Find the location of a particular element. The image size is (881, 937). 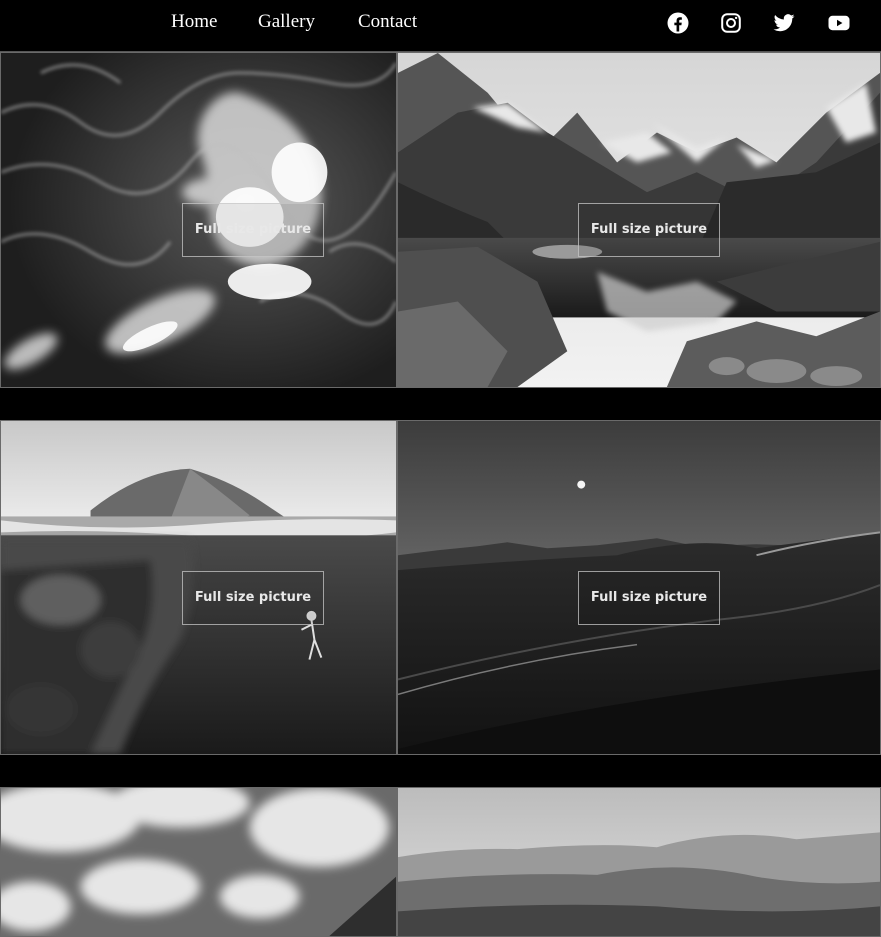

gallery-tile-hazy-hills is located at coordinates (639, 862).